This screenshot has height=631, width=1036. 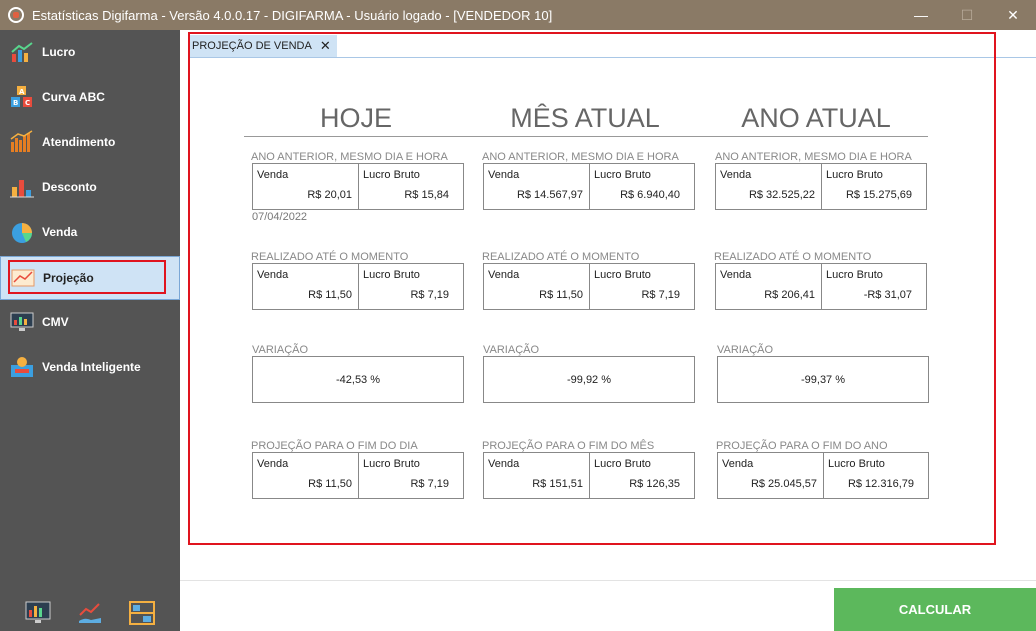 What do you see at coordinates (358, 186) in the screenshot?
I see `prev-year-box: Venda R$ 20,01 Lucro Bruto R$ 15,84` at bounding box center [358, 186].